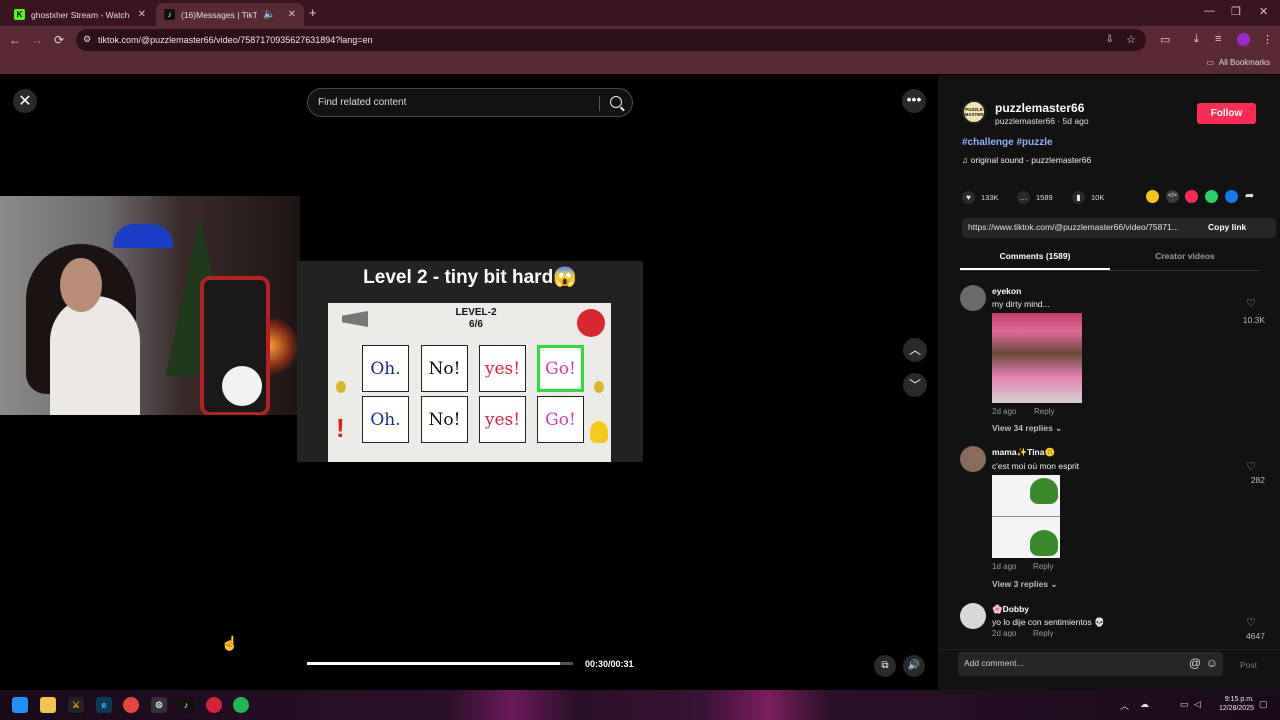 The image size is (1280, 720). Describe the element at coordinates (502, 368) in the screenshot. I see `puzzle-card: yes!` at that location.